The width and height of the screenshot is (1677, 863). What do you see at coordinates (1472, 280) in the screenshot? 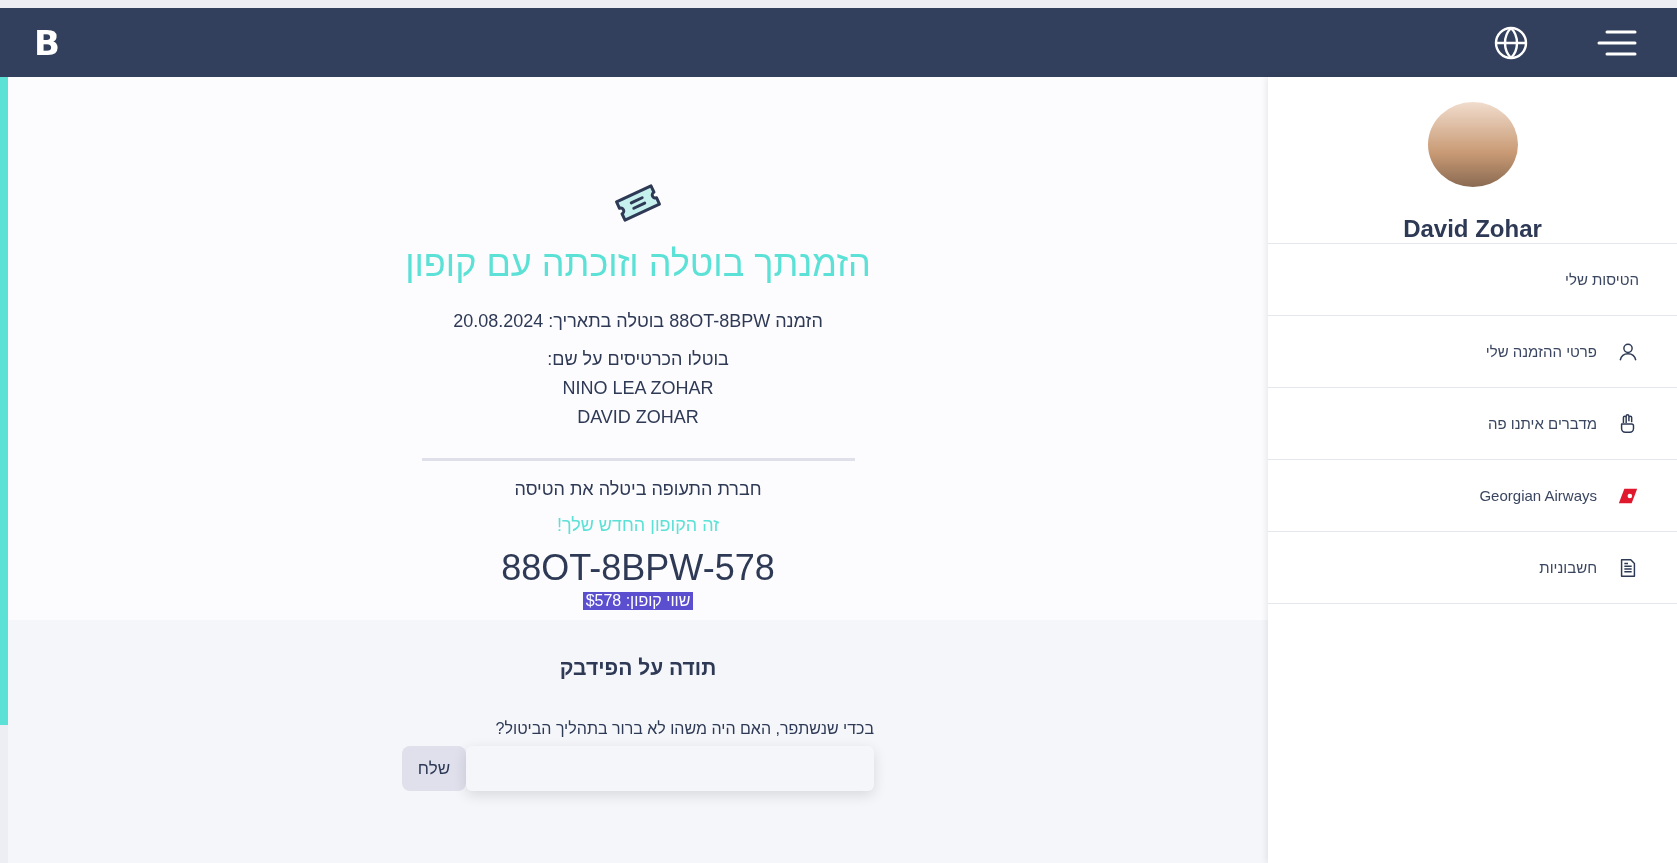
I see `sidebar-item: הטיסות שלי` at bounding box center [1472, 280].